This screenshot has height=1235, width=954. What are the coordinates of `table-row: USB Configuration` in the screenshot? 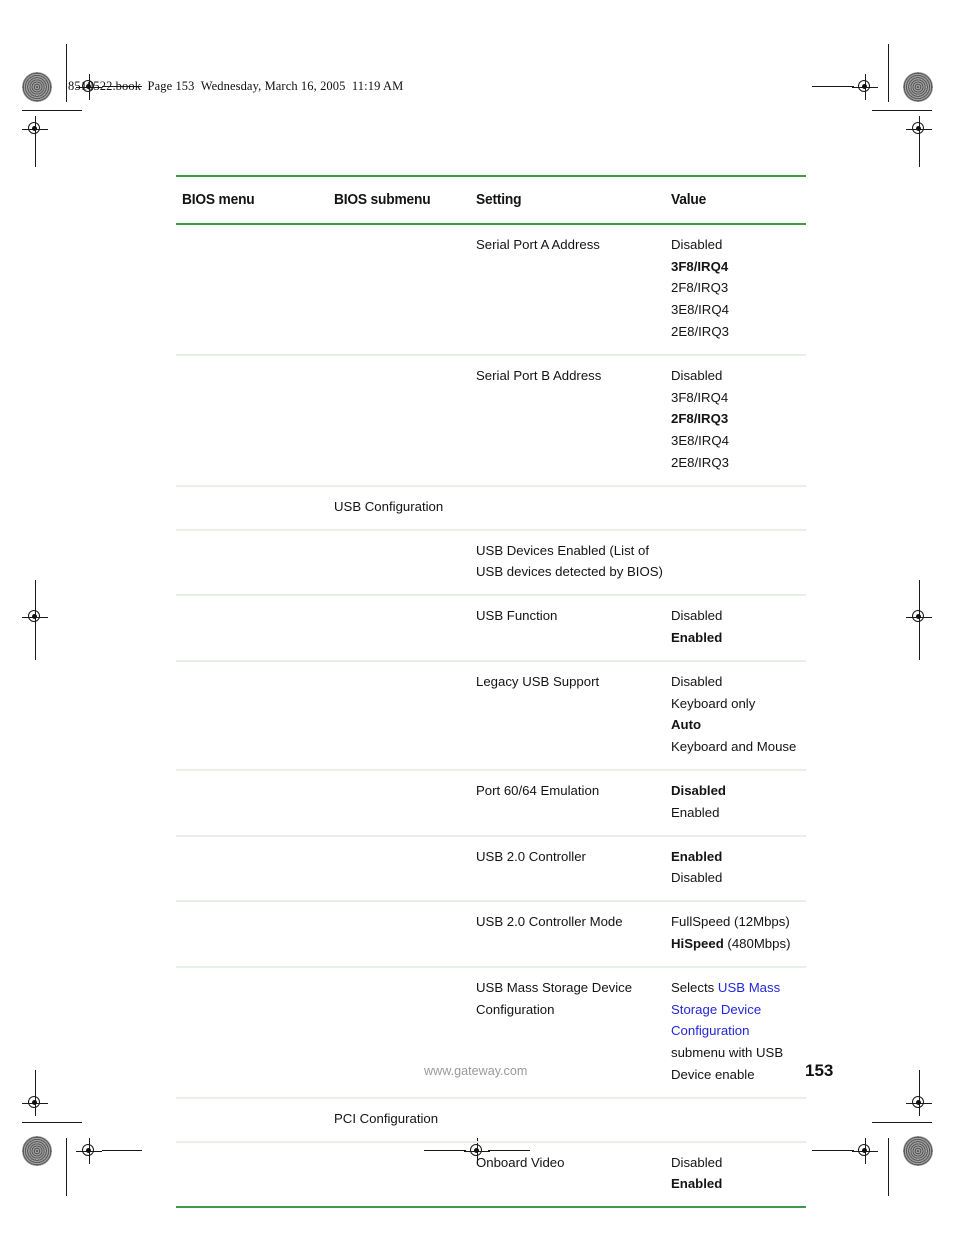 It's located at (491, 508).